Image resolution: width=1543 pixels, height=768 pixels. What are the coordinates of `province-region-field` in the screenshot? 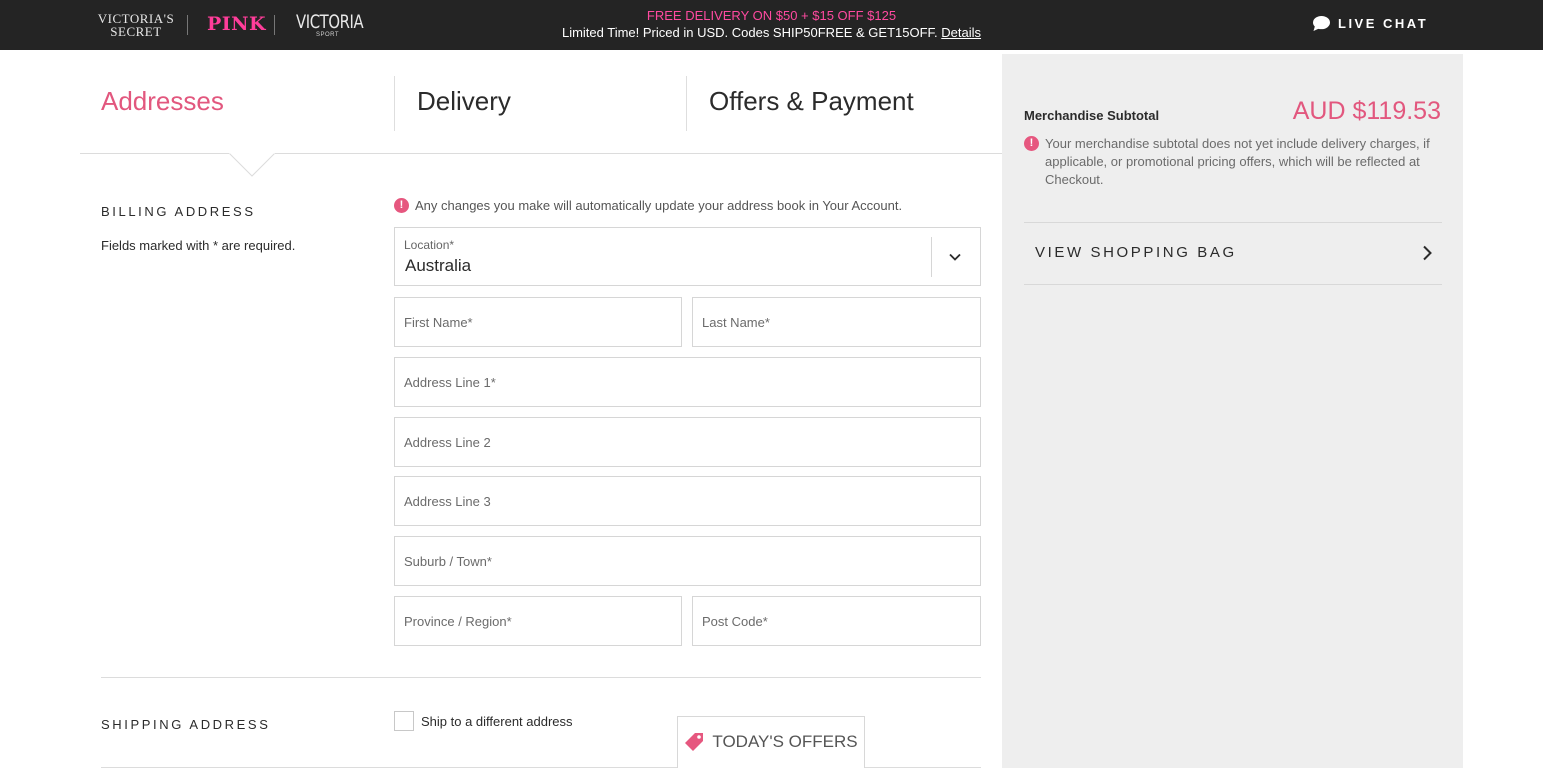 It's located at (538, 621).